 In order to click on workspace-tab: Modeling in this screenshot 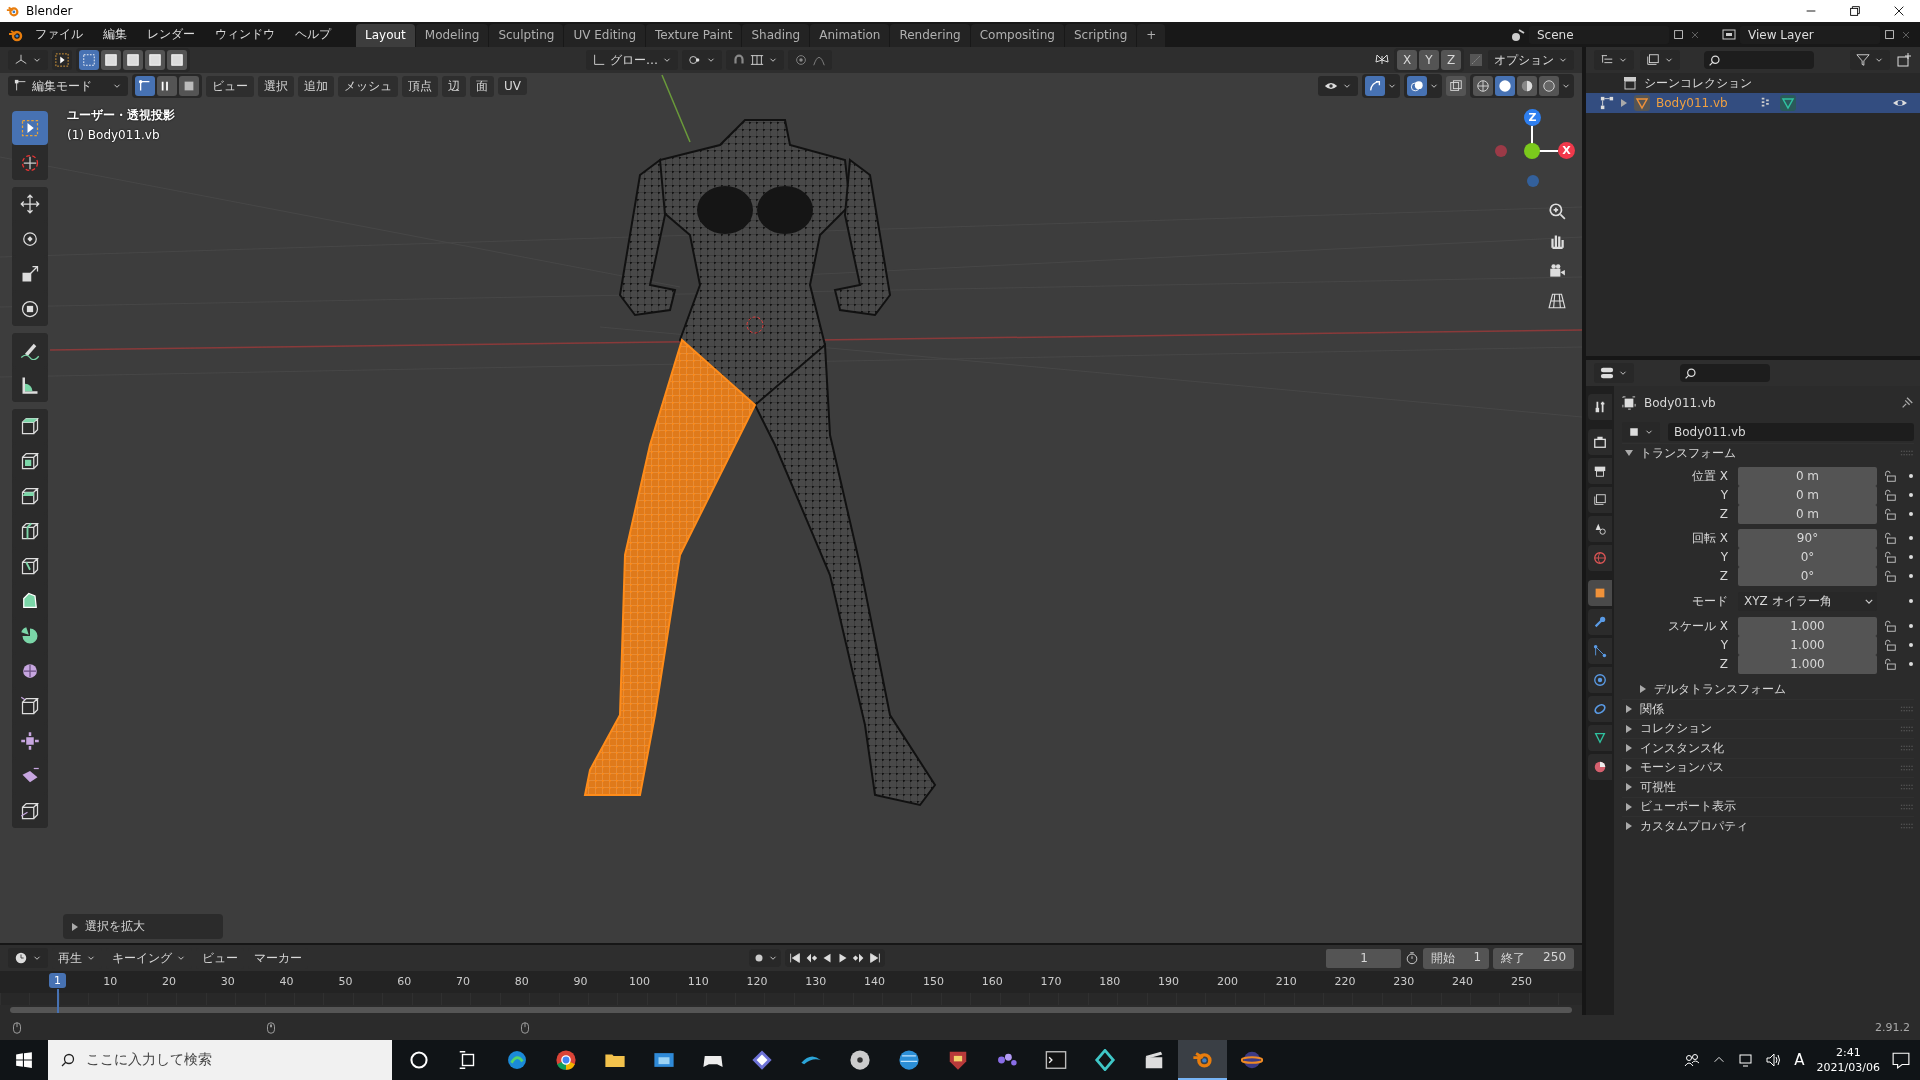, I will do `click(452, 35)`.